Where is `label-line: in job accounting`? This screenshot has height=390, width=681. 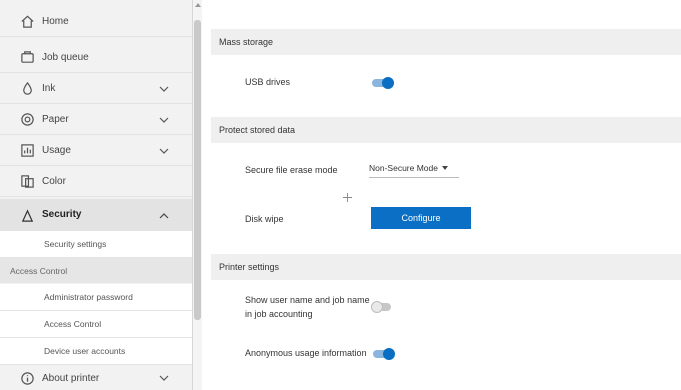
label-line: in job accounting is located at coordinates (279, 314).